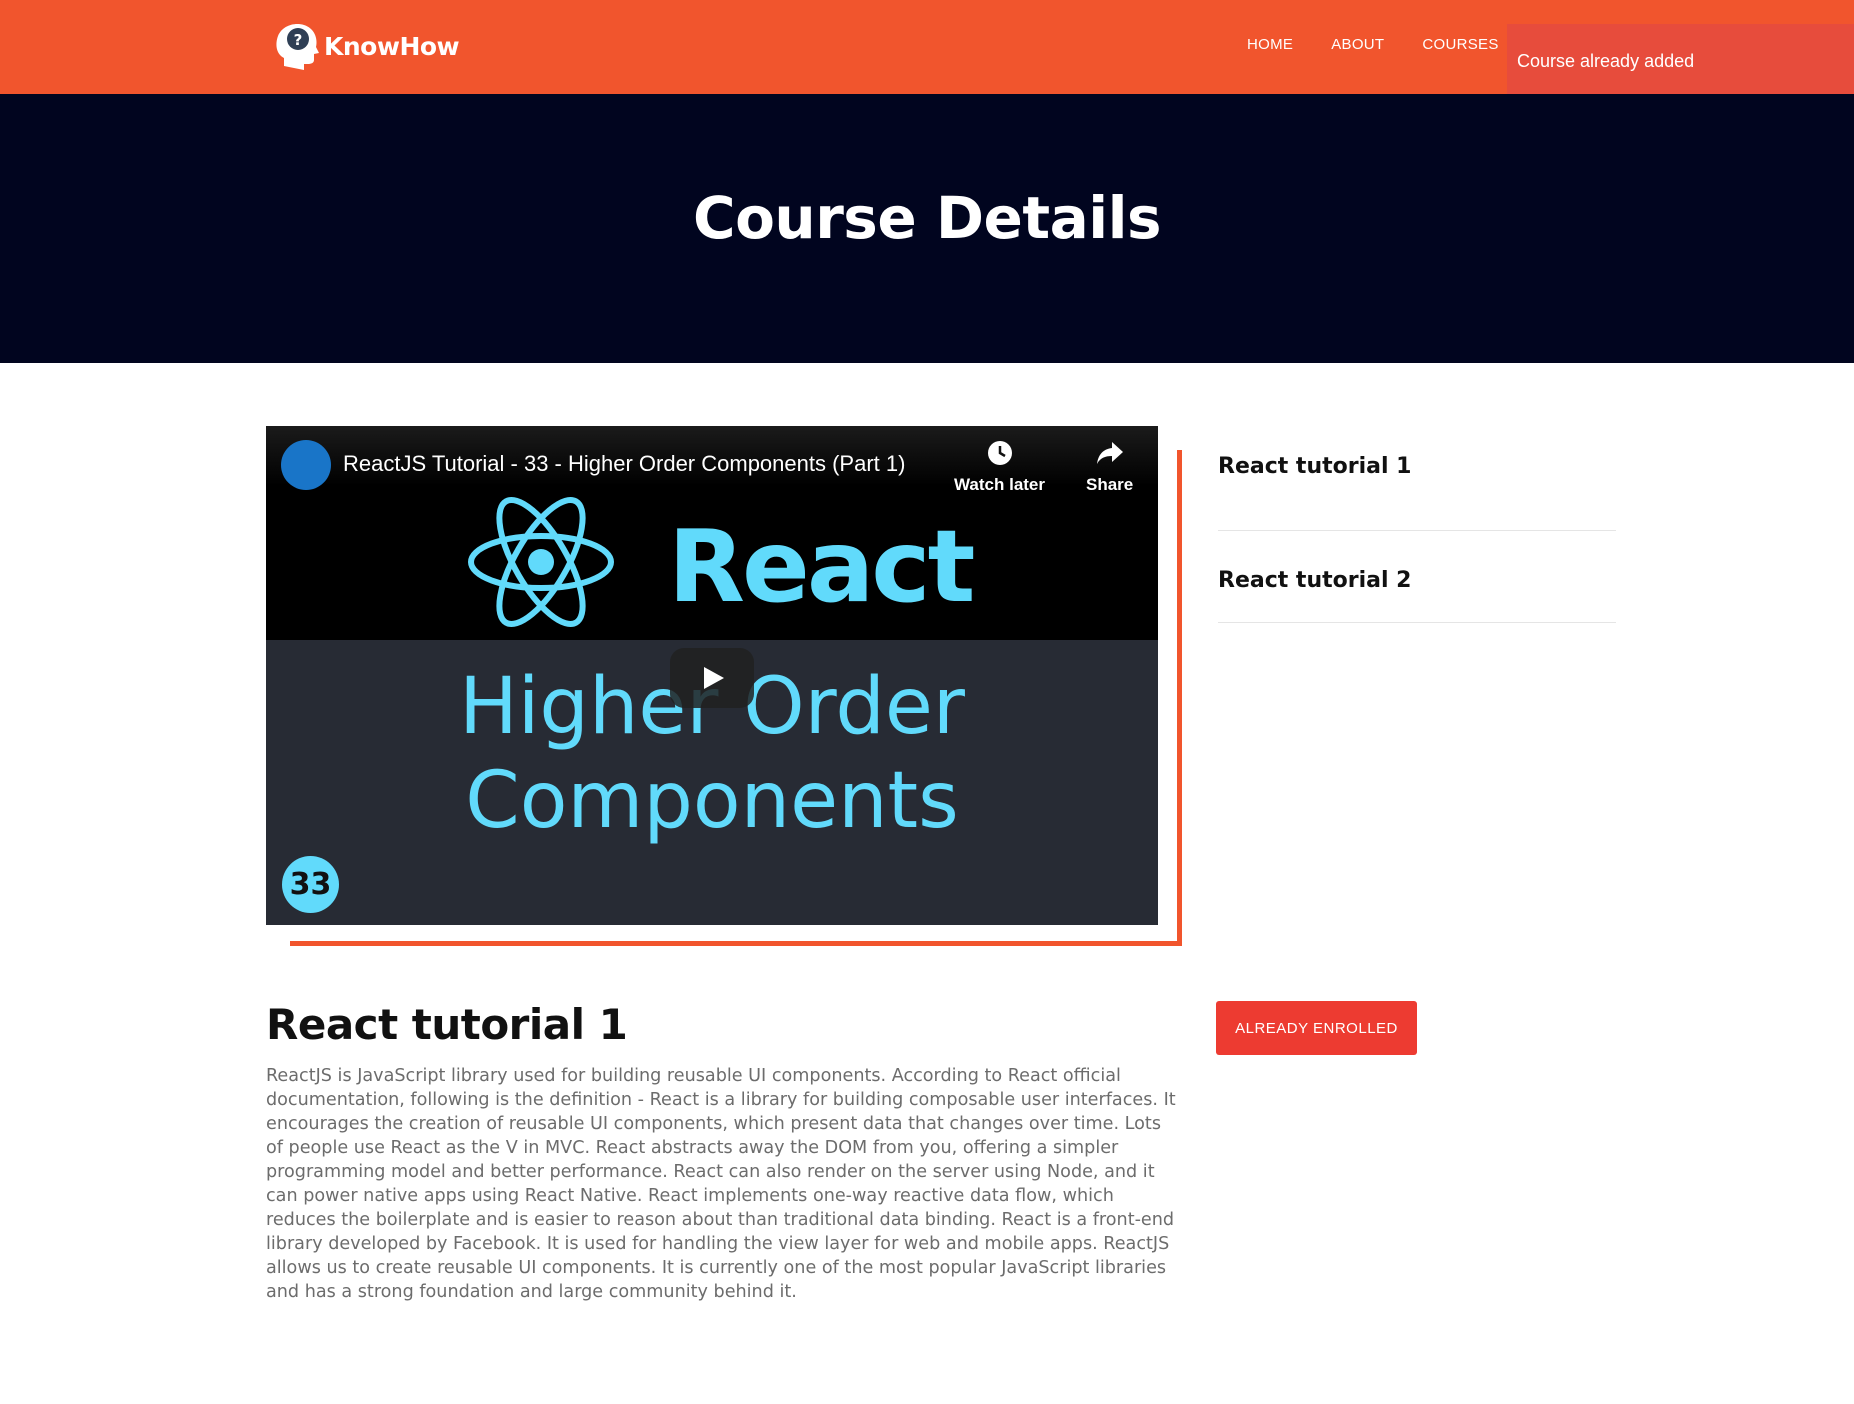  What do you see at coordinates (392, 46) in the screenshot?
I see `brand-name: KnowHow` at bounding box center [392, 46].